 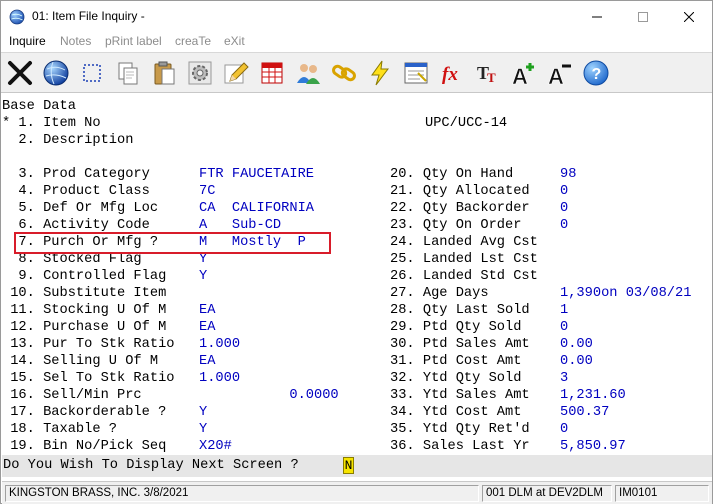 What do you see at coordinates (84, 310) in the screenshot?
I see `field-label: 11. Stocking U Of M` at bounding box center [84, 310].